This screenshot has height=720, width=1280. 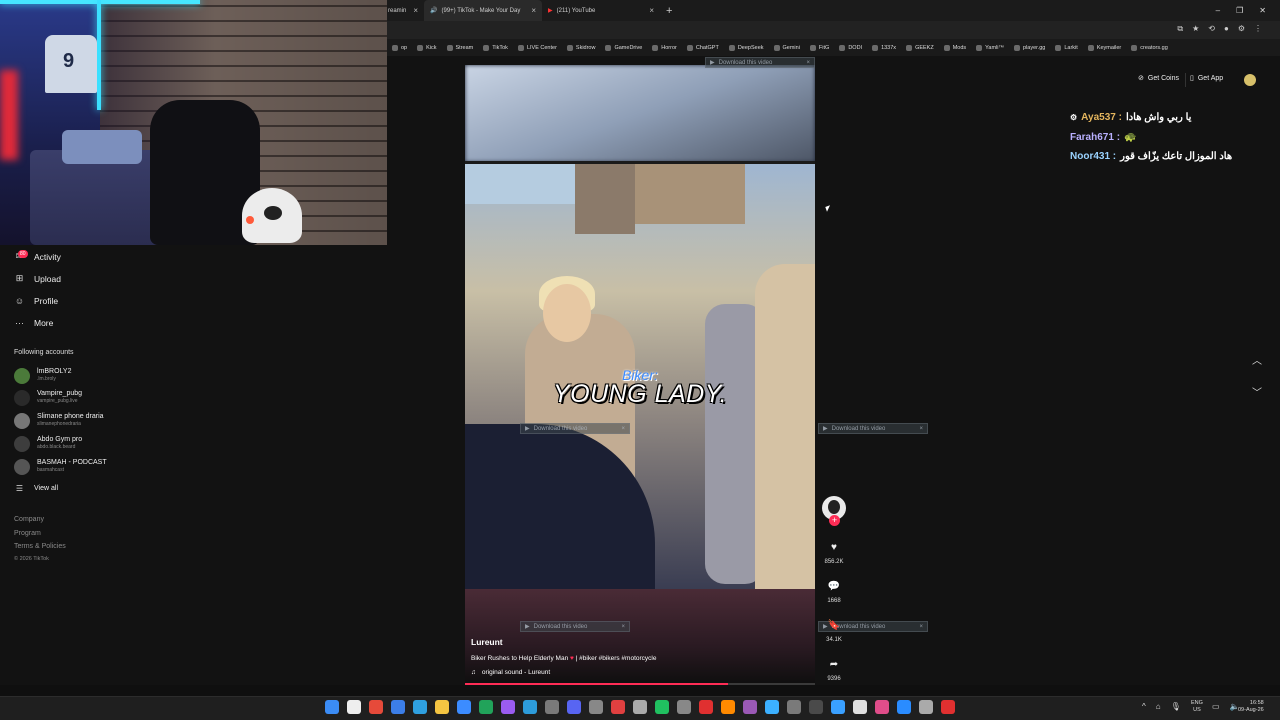 What do you see at coordinates (1104, 47) in the screenshot?
I see `bookmark-item: Keymailer` at bounding box center [1104, 47].